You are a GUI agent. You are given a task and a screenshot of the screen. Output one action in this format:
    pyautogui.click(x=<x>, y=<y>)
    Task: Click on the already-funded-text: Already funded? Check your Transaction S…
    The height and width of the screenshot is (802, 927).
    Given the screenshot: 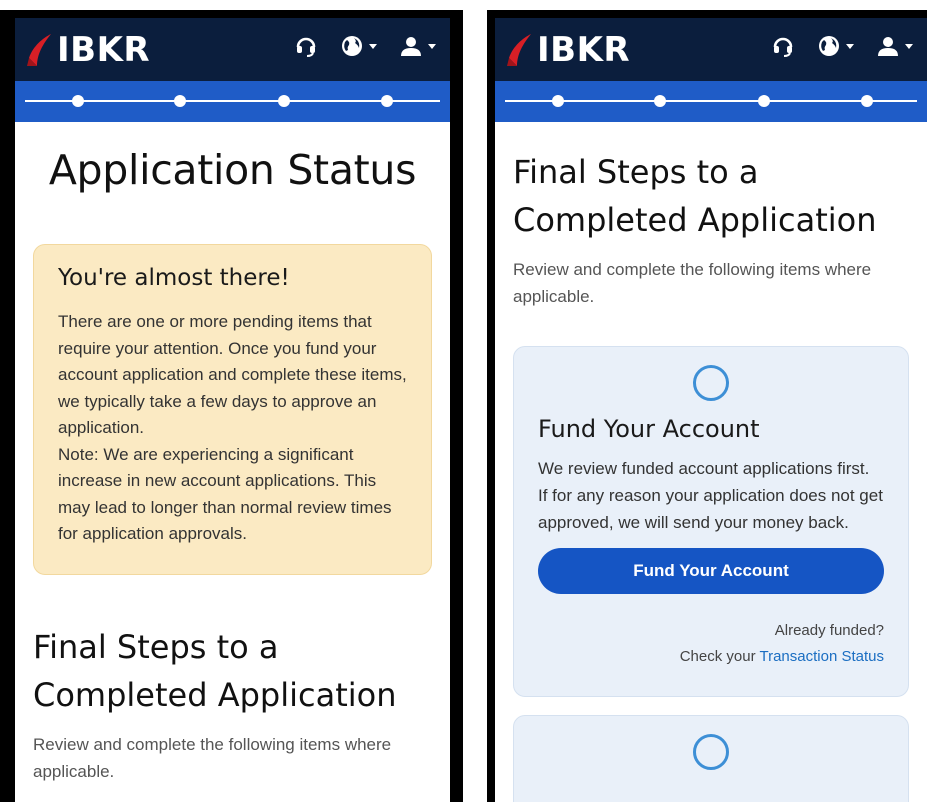 What is the action you would take?
    pyautogui.click(x=711, y=644)
    